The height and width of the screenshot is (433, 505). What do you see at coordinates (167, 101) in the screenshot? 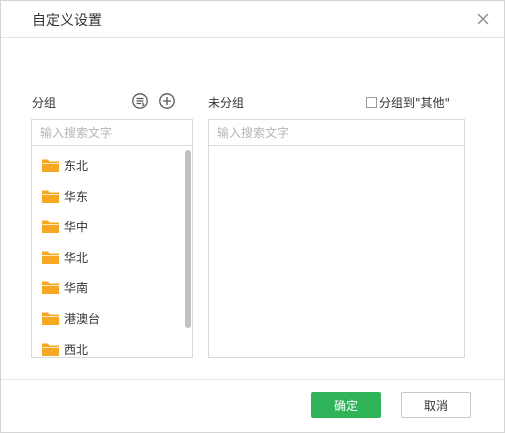
I see `add-group-icon` at bounding box center [167, 101].